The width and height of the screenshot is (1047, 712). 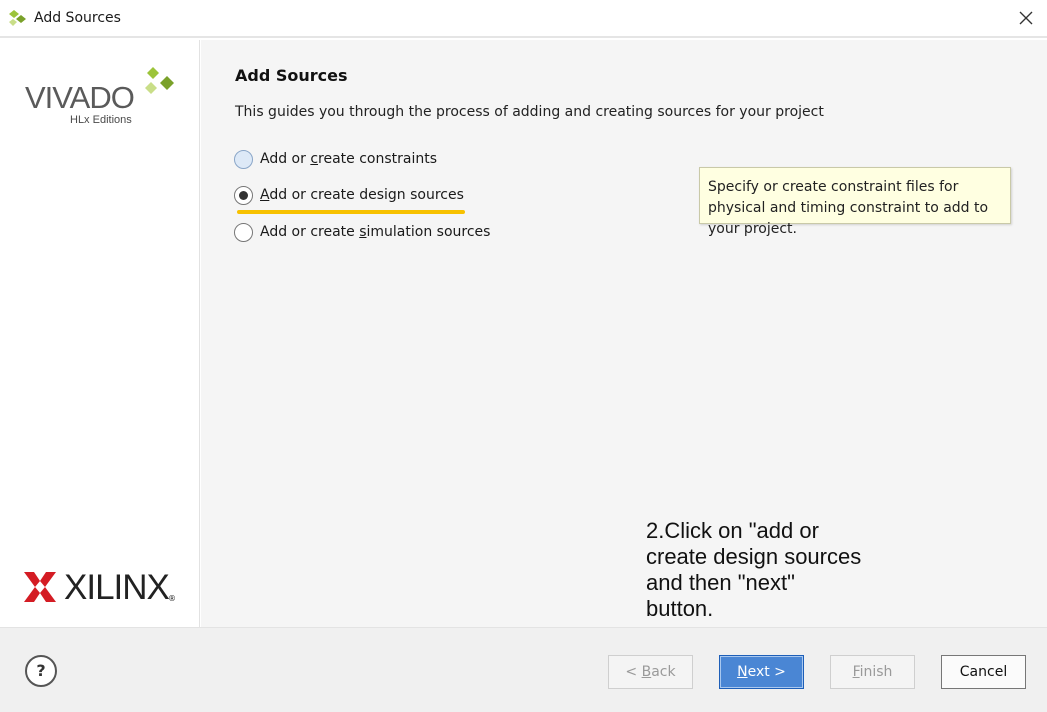 I want to click on xilinx-mark-icon, so click(x=40, y=587).